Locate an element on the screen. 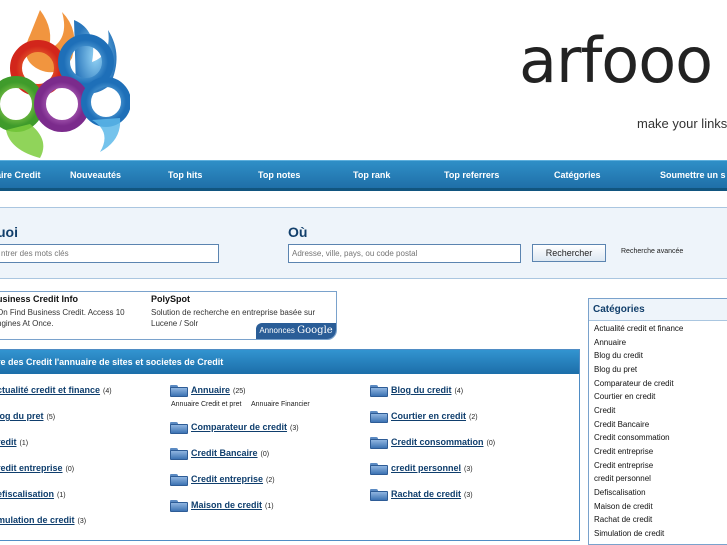  brand-logo: arfooo make your links is located at coordinates (623, 75).